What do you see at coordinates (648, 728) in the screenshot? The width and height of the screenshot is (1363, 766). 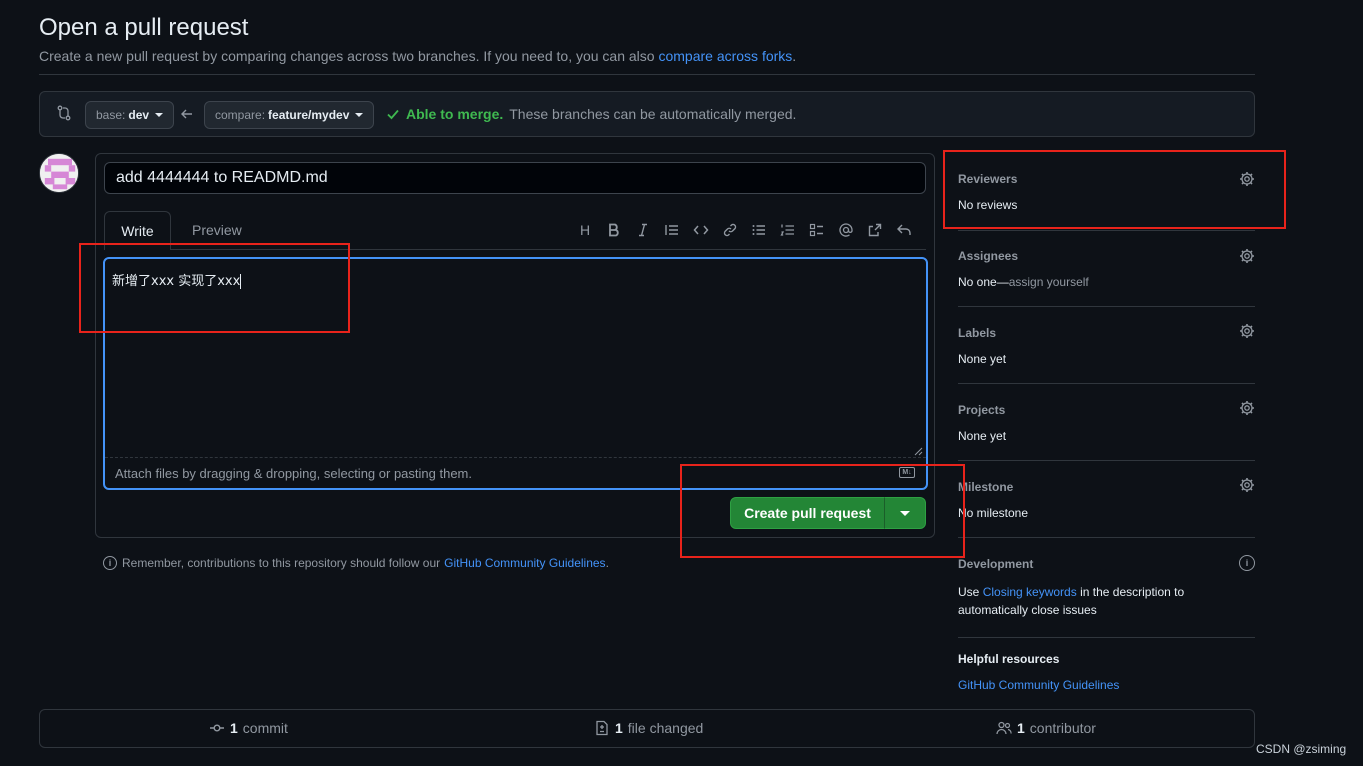 I see `files-changed-stat: 1 file changed` at bounding box center [648, 728].